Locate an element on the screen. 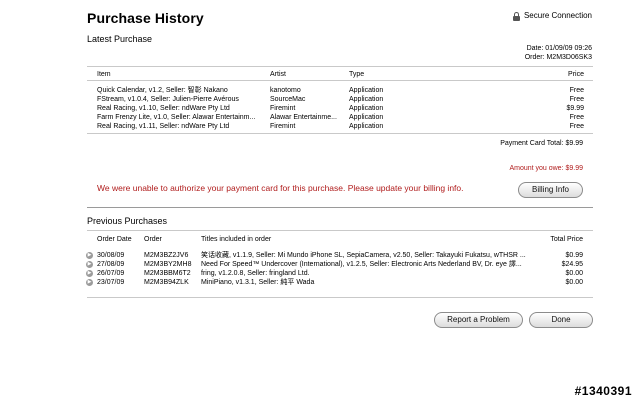  section-divider is located at coordinates (340, 207).